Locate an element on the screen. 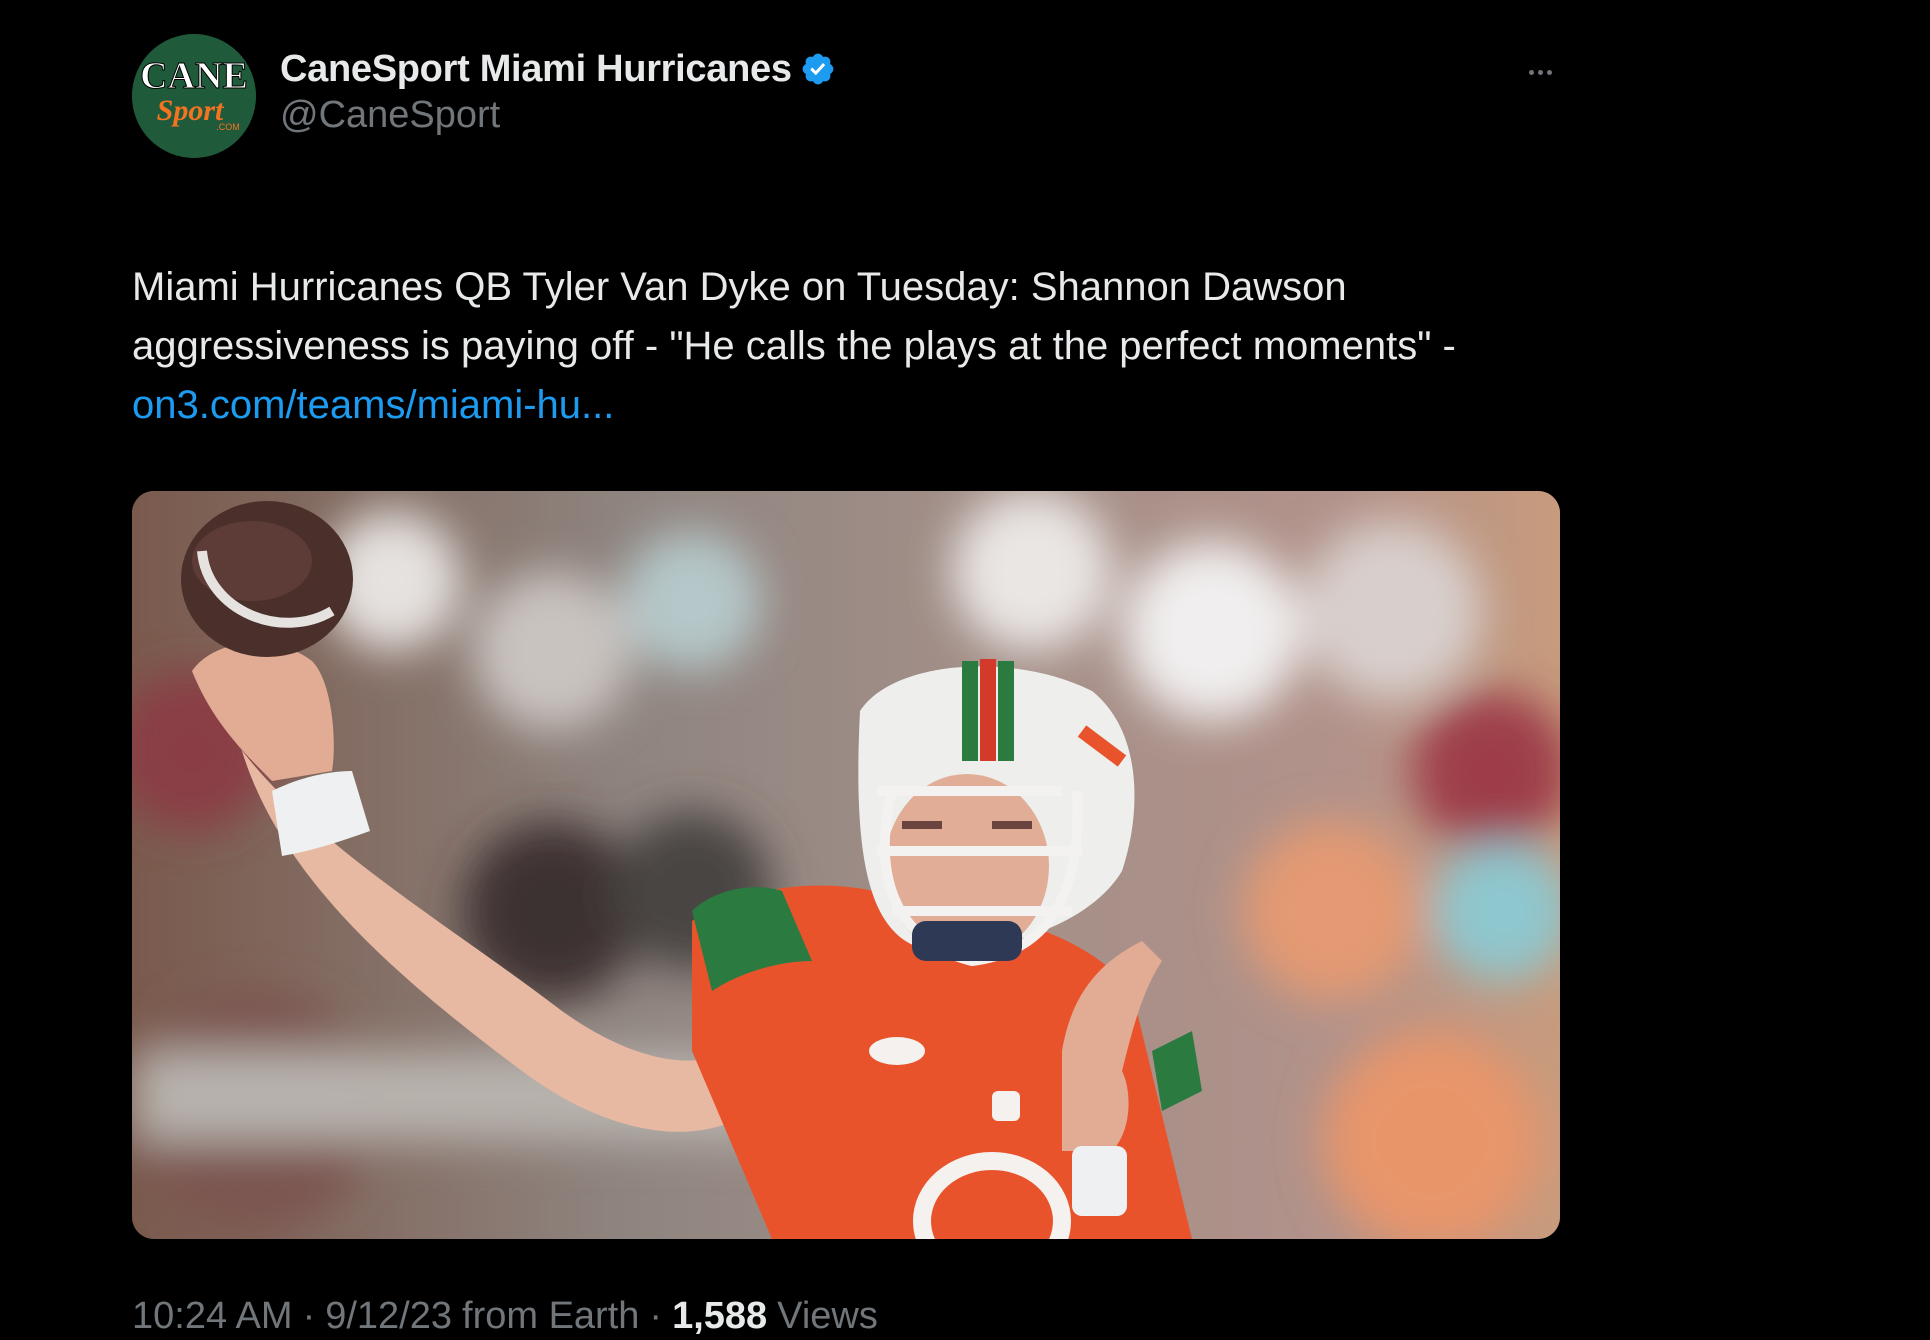  tweet-date: 9/12/23 is located at coordinates (388, 1316).